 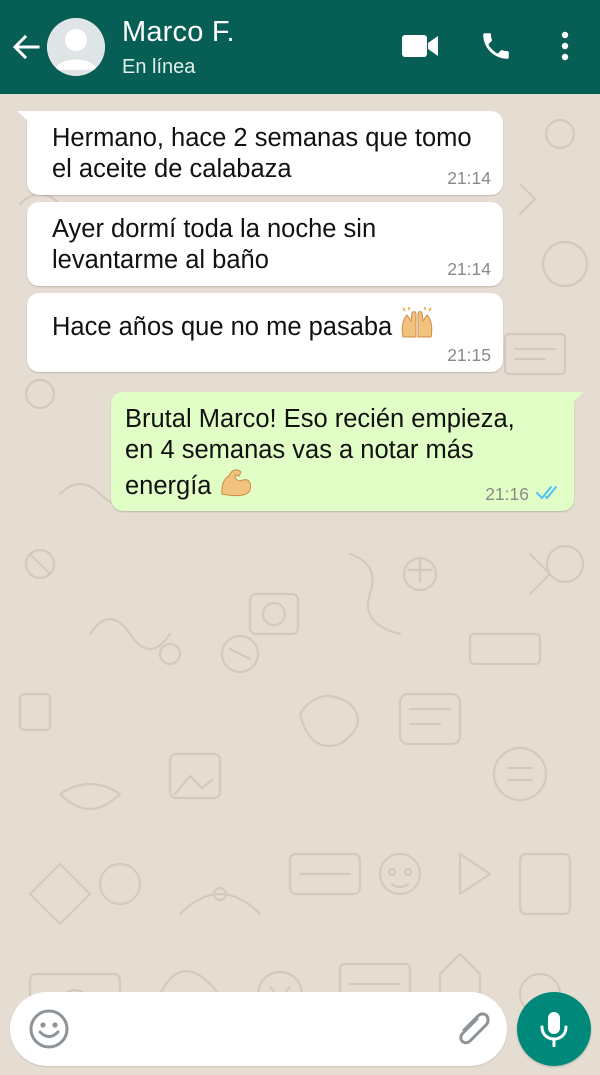 I want to click on avatar, so click(x=76, y=47).